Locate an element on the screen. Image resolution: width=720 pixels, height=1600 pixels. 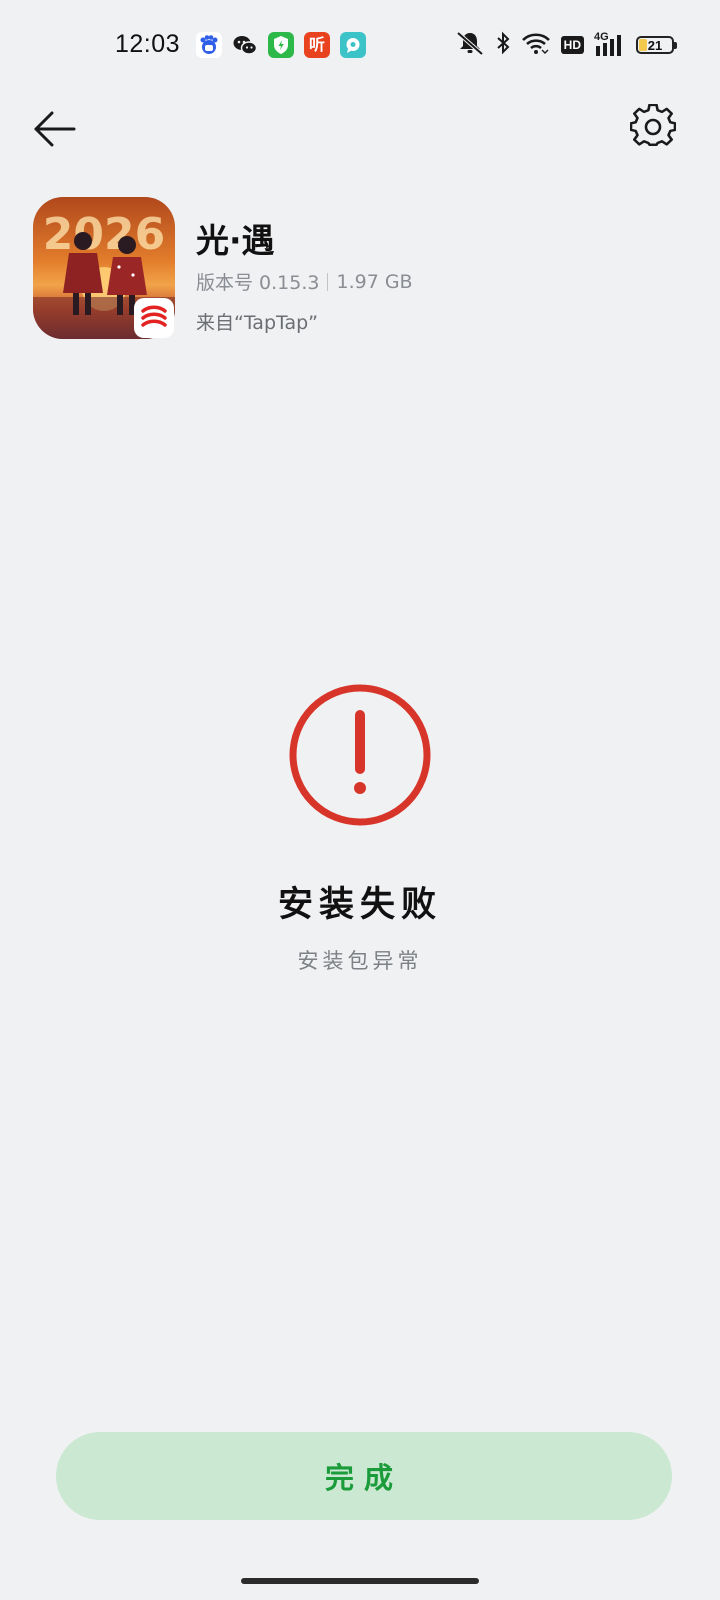
notification-icons: 听 is located at coordinates (281, 45).